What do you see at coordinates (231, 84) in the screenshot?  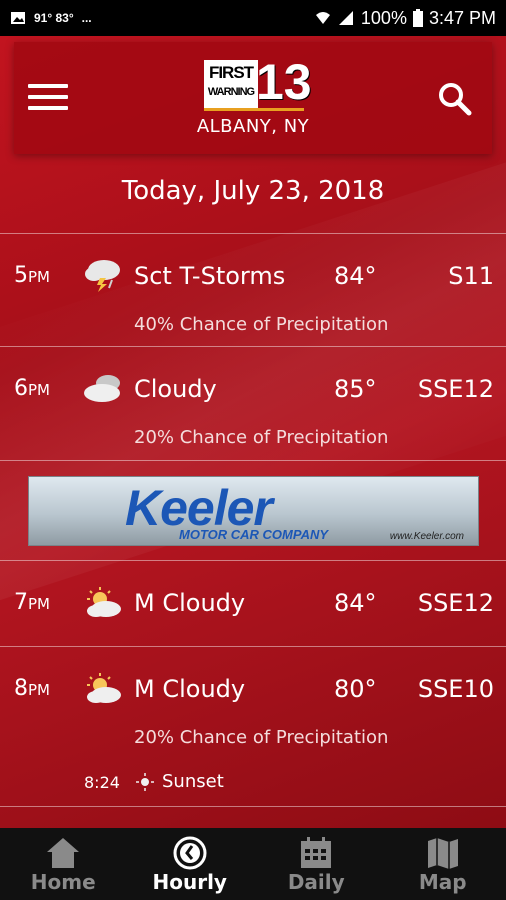 I see `logo-text-box: FIRST WARNING` at bounding box center [231, 84].